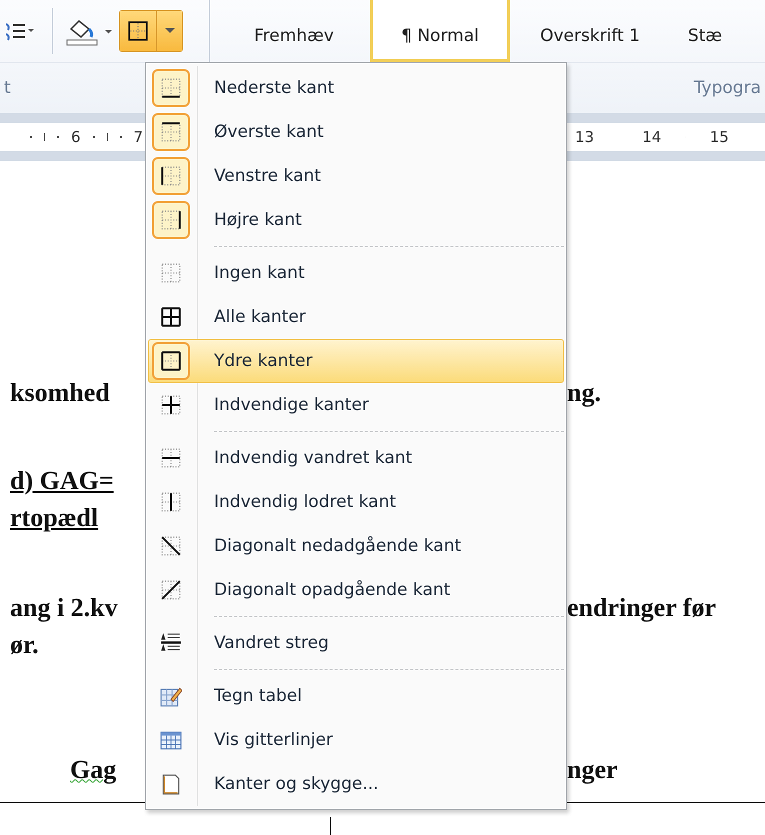  What do you see at coordinates (171, 502) in the screenshot?
I see `inside-vertical-border-icon` at bounding box center [171, 502].